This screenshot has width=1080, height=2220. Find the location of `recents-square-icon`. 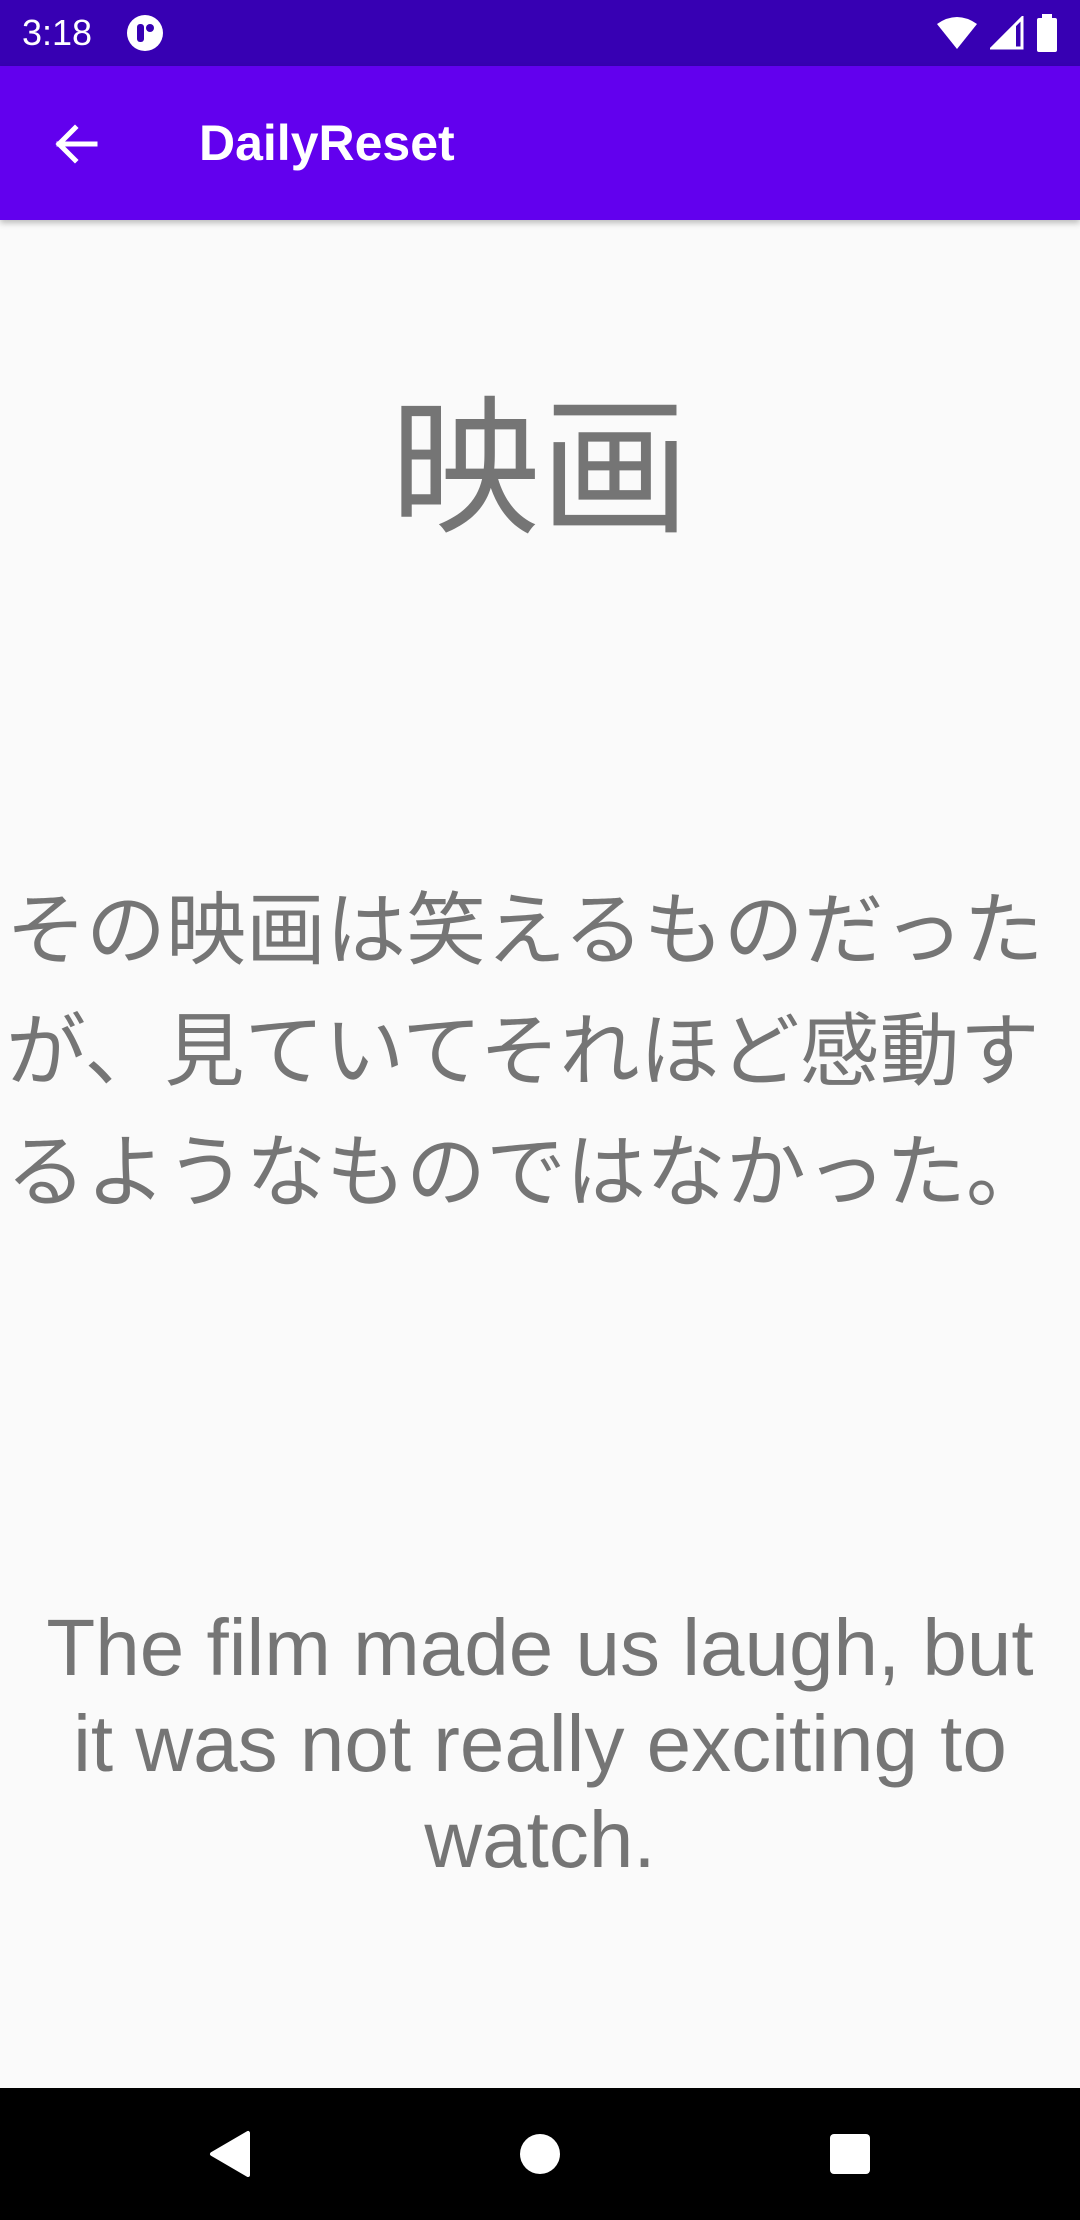

recents-square-icon is located at coordinates (850, 2154).